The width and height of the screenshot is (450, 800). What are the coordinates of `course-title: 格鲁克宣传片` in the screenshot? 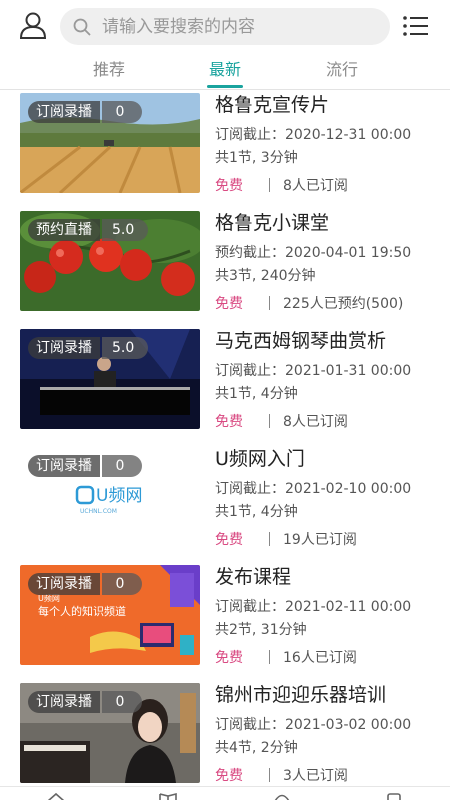 It's located at (272, 103).